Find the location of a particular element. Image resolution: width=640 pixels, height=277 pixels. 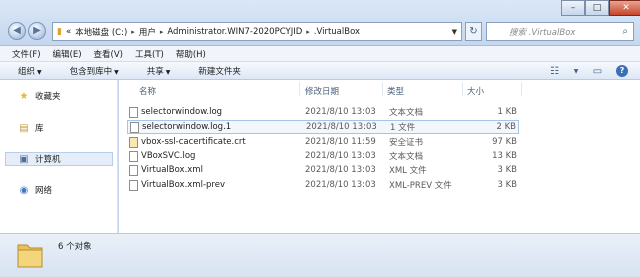

file-type: XML-PREV 文件 is located at coordinates (420, 186).